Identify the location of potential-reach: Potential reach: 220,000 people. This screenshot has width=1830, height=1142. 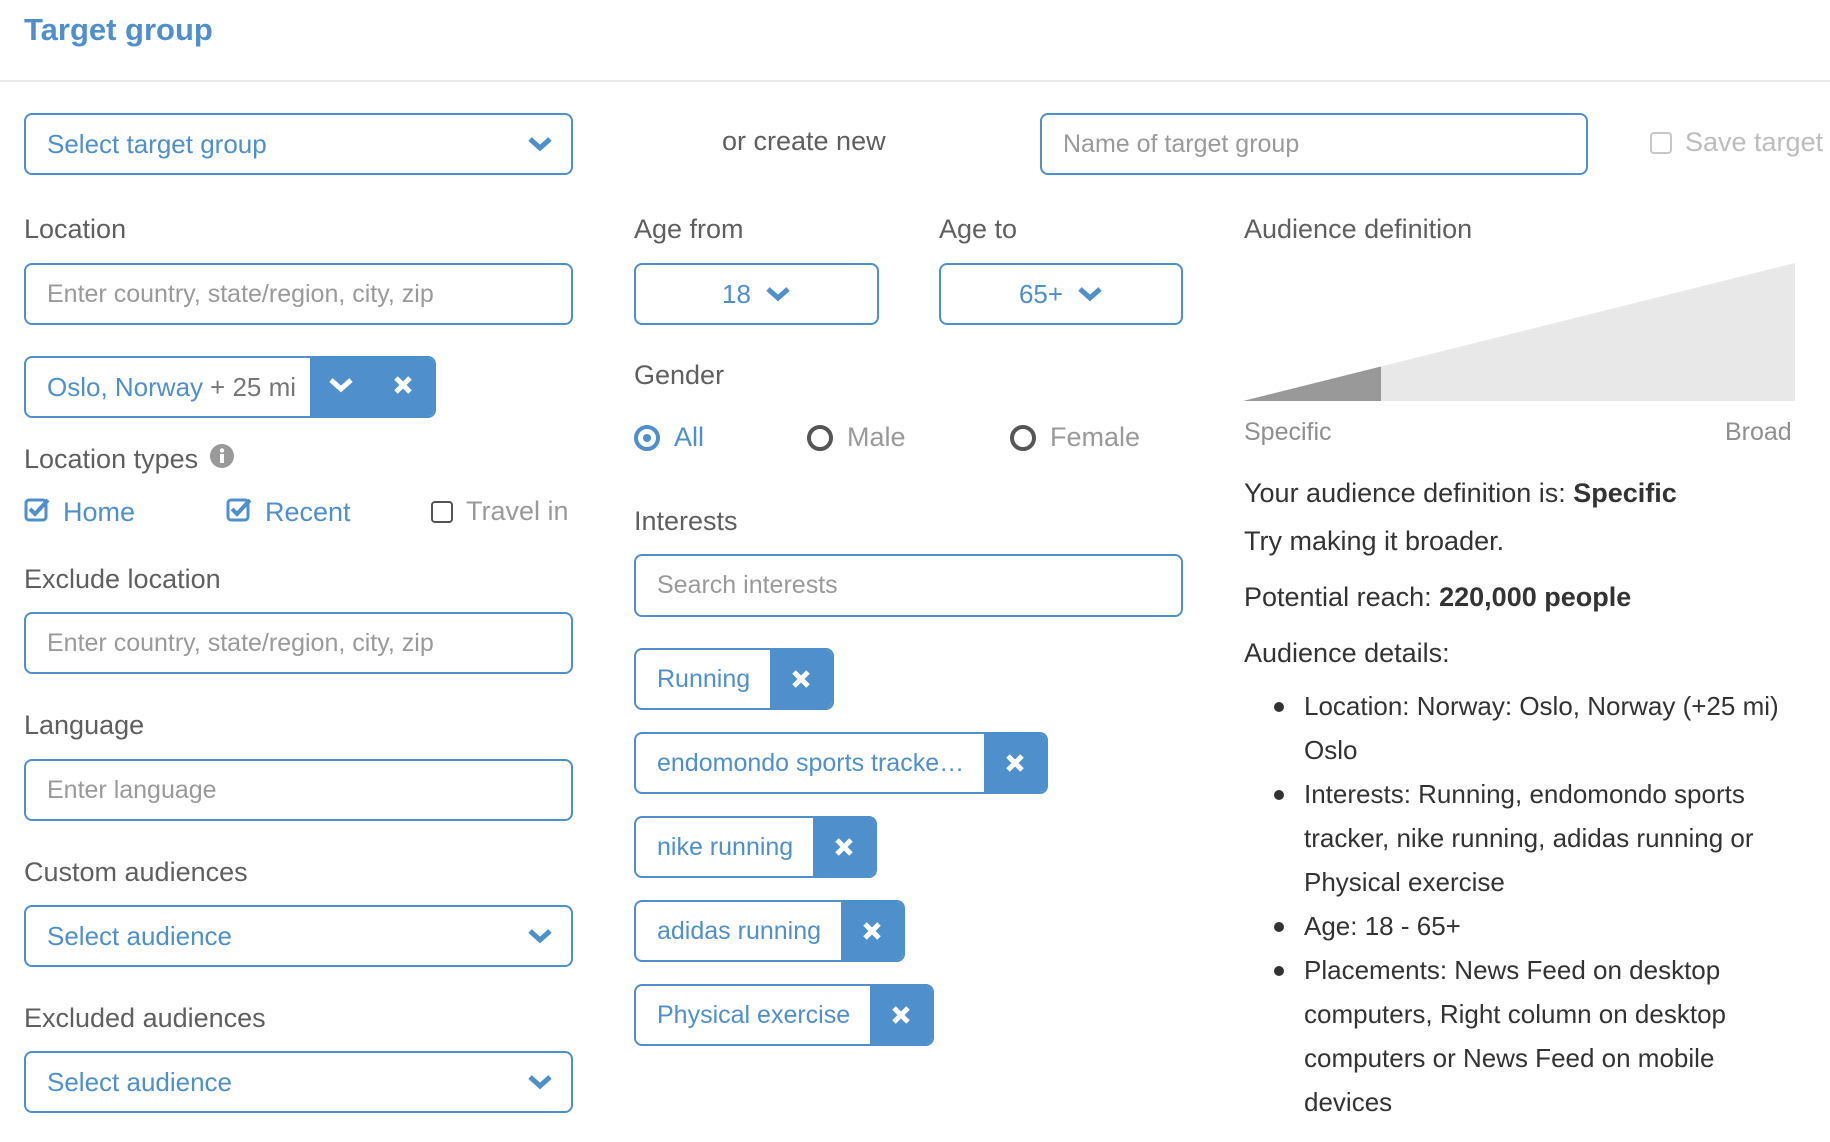
(1437, 597).